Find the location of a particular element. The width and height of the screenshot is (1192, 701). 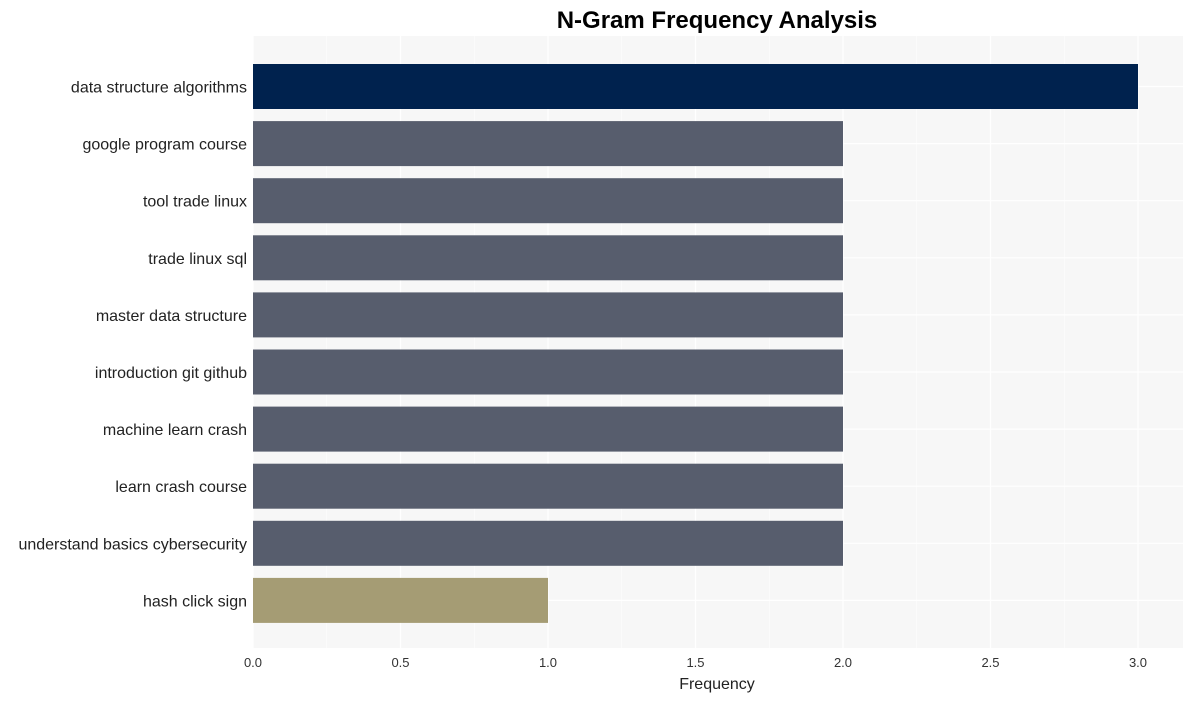

y-tick-label: introduction git github is located at coordinates (171, 373).